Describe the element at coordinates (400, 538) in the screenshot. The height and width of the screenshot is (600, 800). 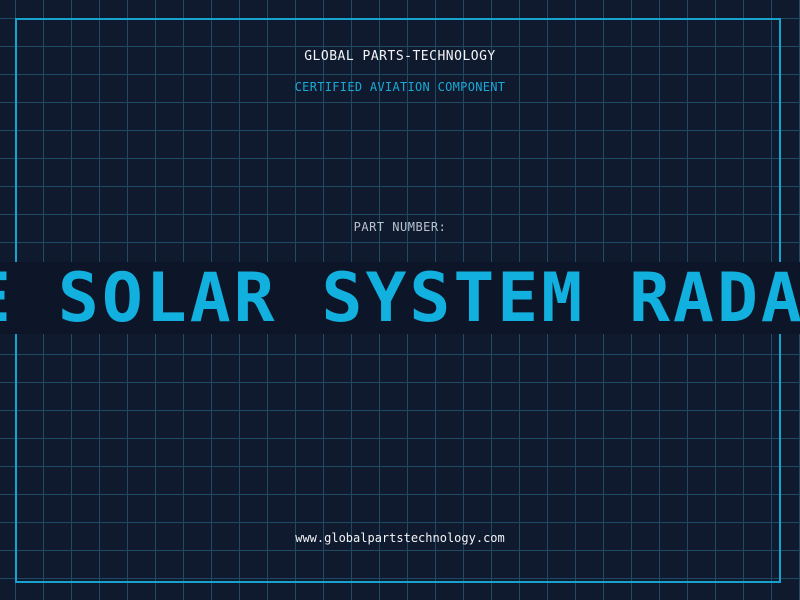
I see `website-url: www.globalpartstechnology.com` at that location.